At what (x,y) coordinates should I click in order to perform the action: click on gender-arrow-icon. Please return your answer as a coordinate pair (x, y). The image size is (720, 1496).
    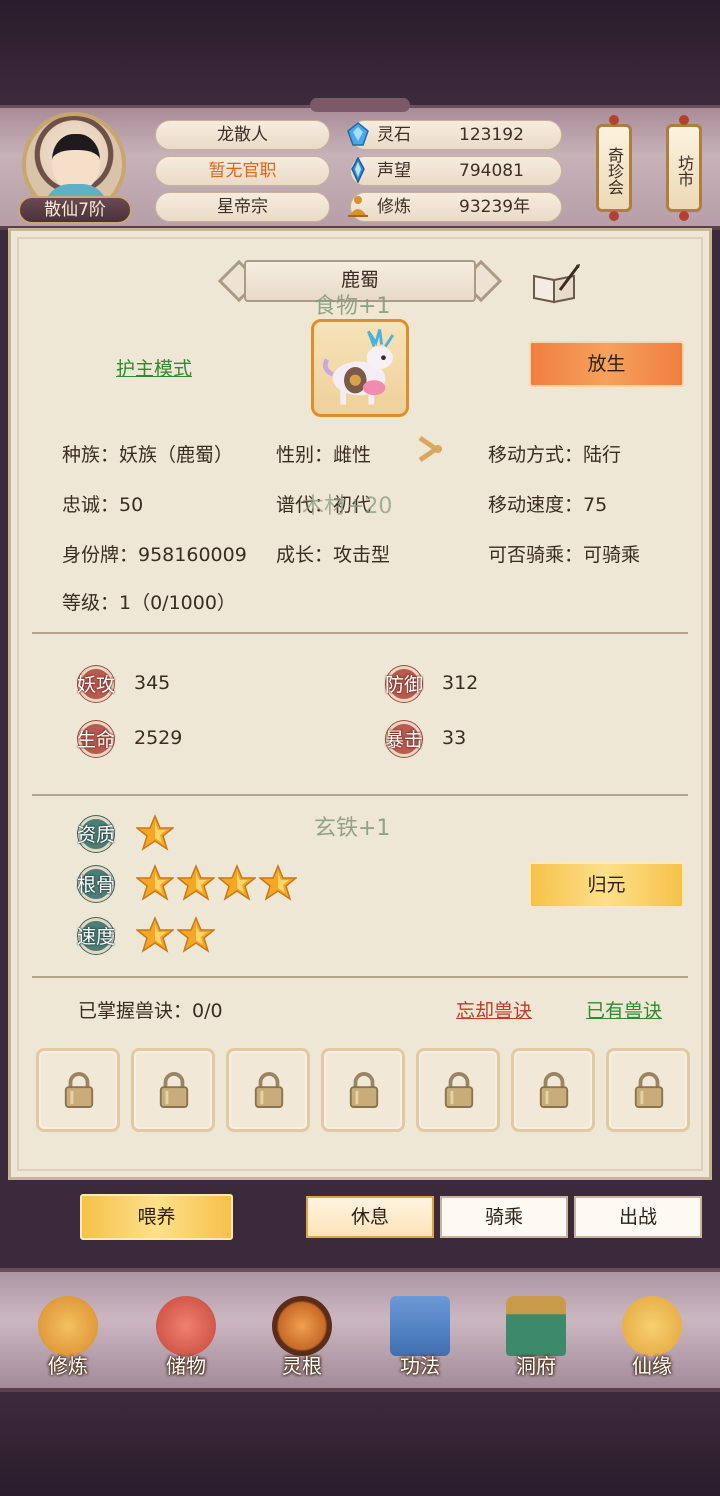
    Looking at the image, I should click on (430, 449).